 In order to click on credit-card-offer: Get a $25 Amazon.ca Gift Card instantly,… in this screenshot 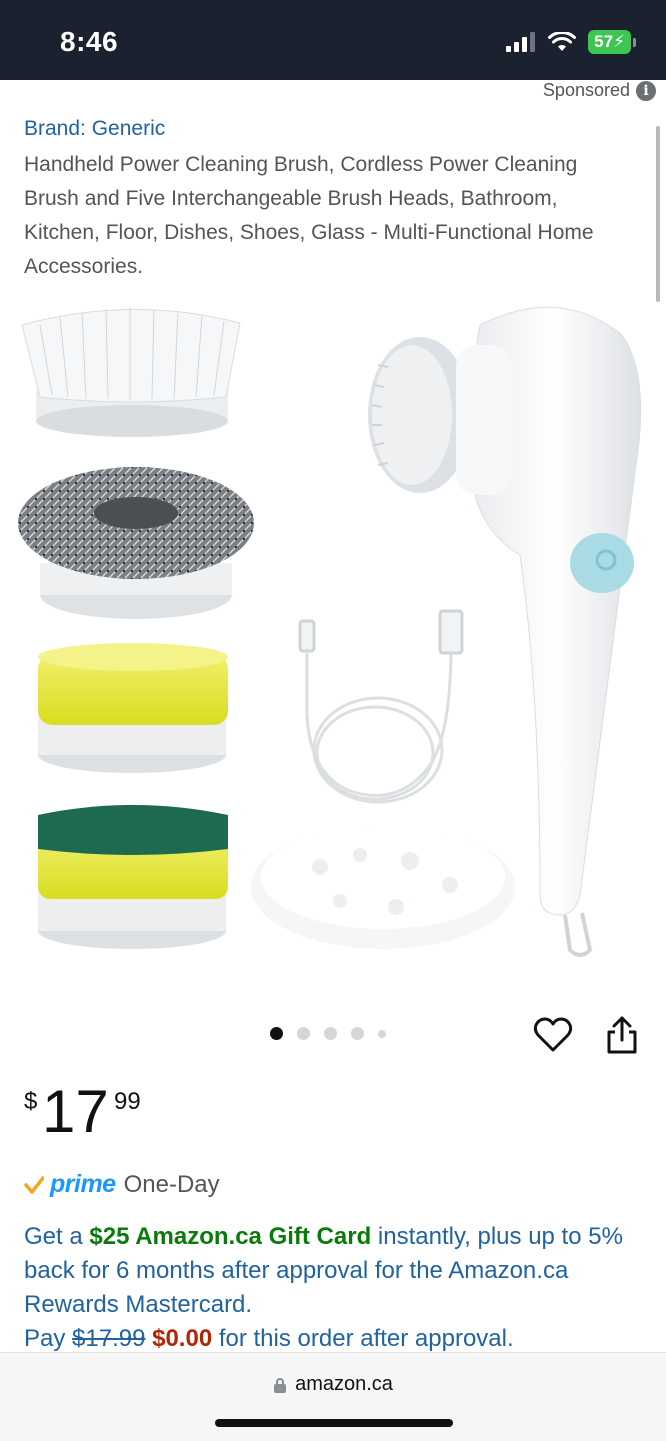, I will do `click(334, 1288)`.